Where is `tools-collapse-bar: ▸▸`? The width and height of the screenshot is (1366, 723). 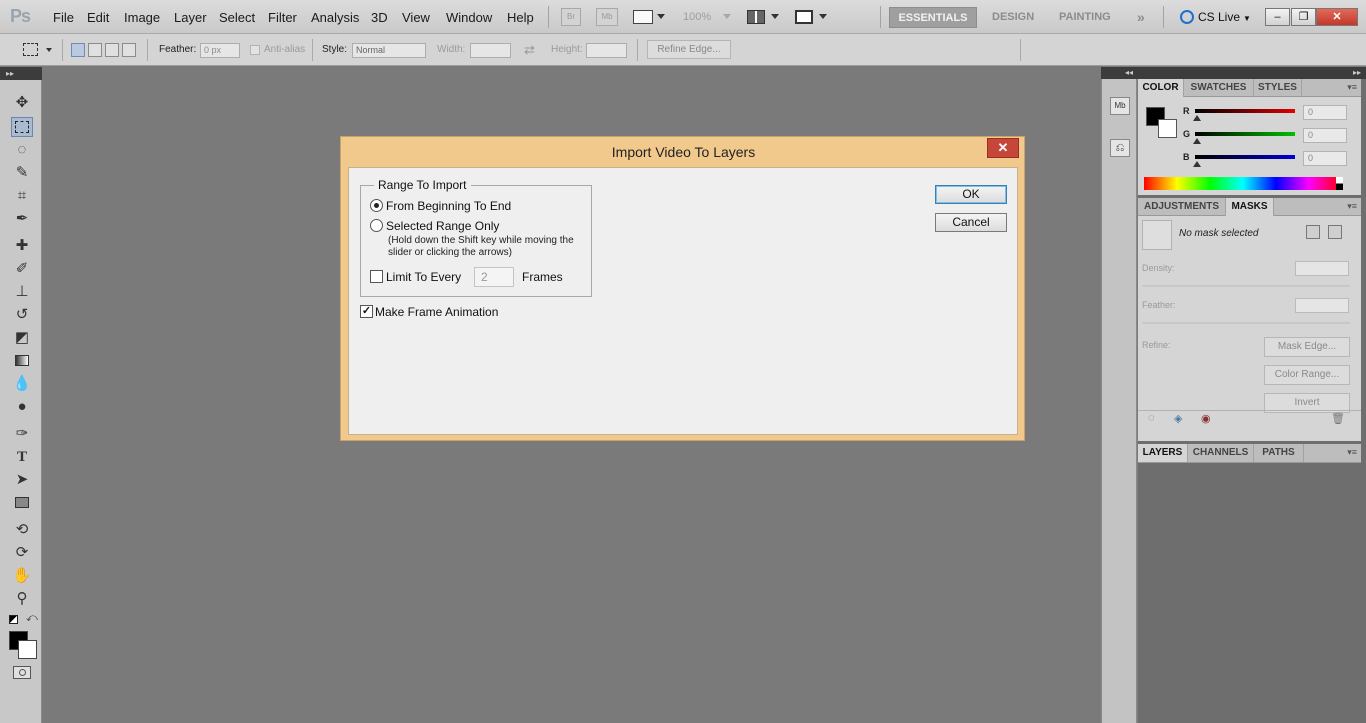 tools-collapse-bar: ▸▸ is located at coordinates (21, 73).